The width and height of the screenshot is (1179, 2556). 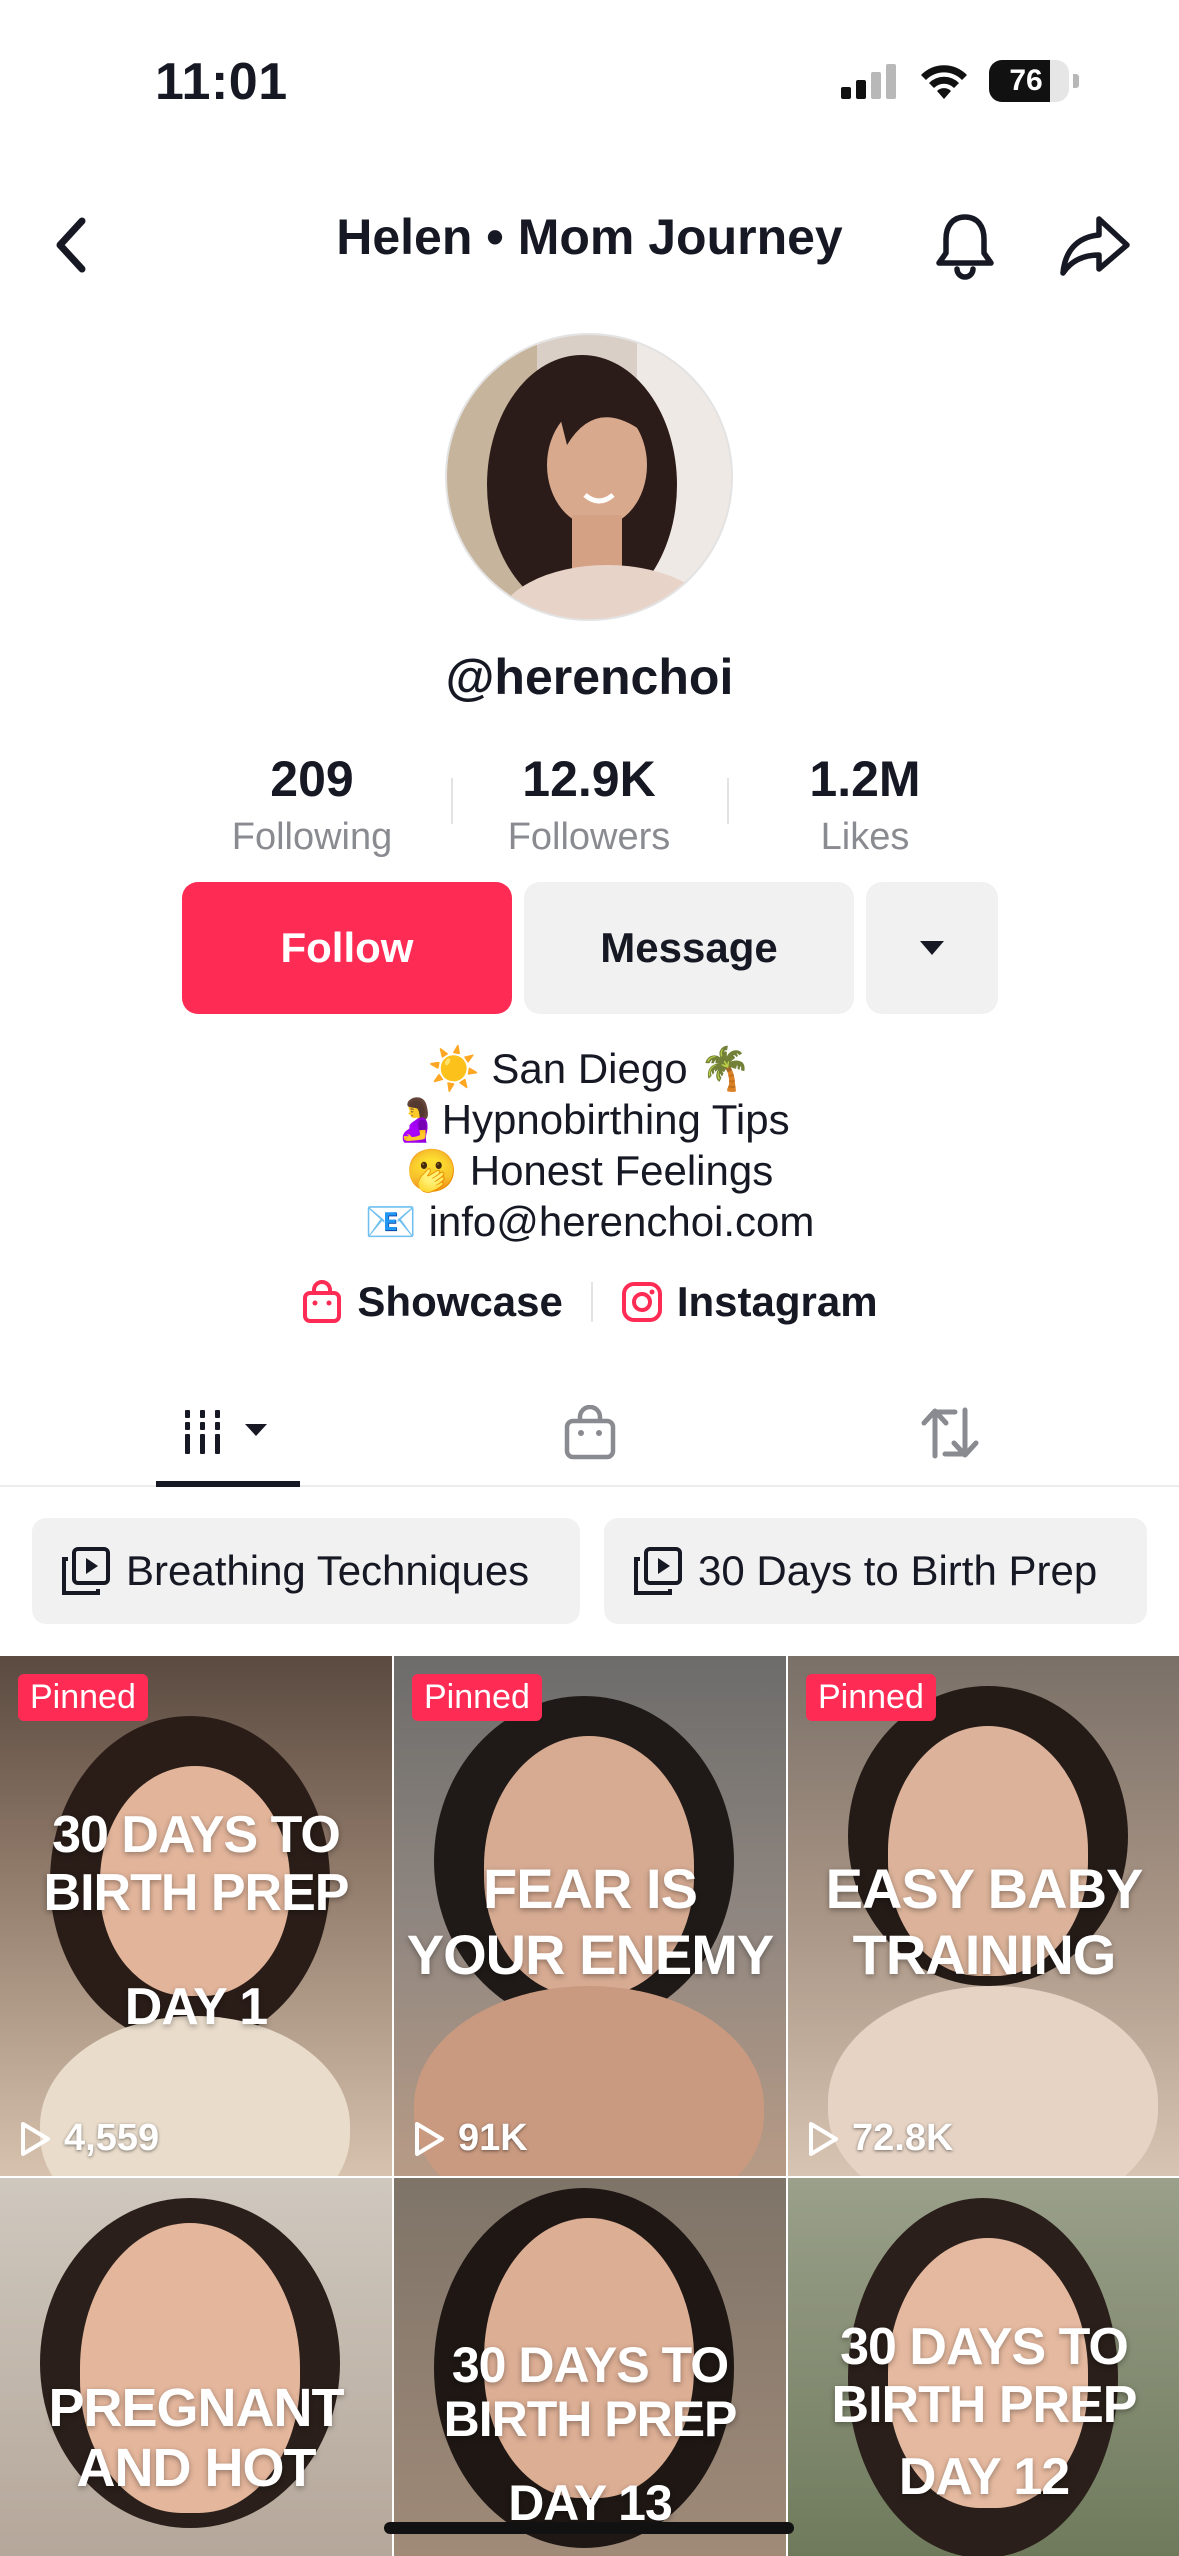 I want to click on stat-label: Likes, so click(x=865, y=837).